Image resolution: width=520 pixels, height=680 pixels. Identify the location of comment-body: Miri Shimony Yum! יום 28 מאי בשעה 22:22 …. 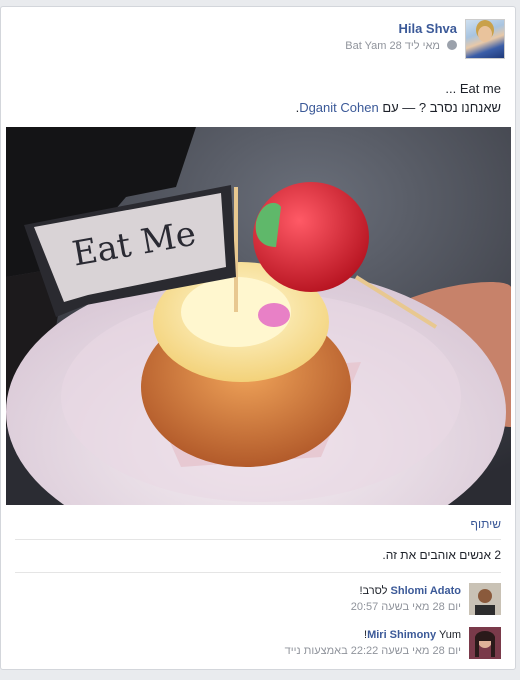
(373, 643).